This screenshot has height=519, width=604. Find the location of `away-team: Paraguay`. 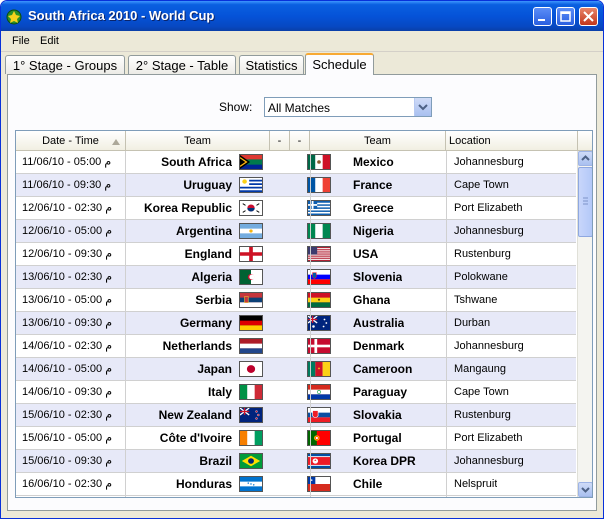

away-team: Paraguay is located at coordinates (380, 392).